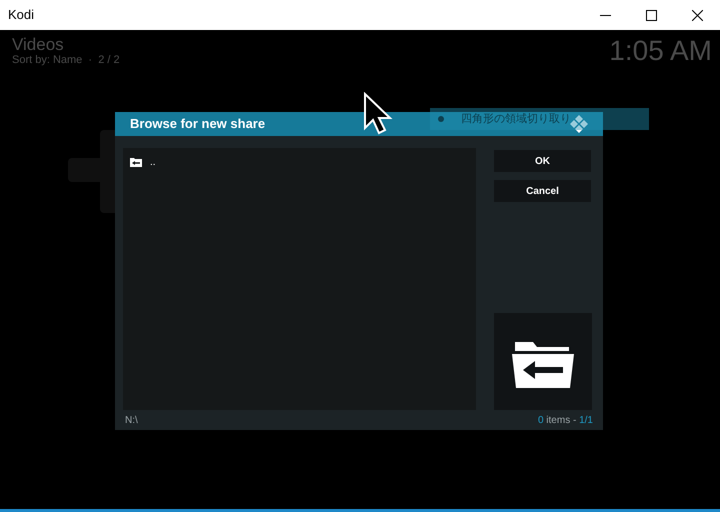  I want to click on close-icon, so click(697, 15).